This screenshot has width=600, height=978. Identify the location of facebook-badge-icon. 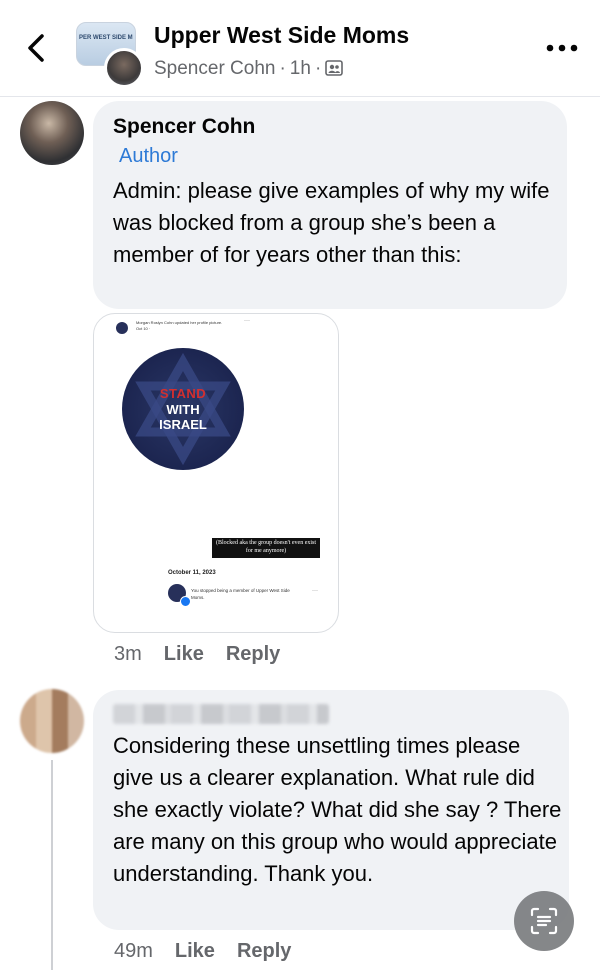
(185, 601).